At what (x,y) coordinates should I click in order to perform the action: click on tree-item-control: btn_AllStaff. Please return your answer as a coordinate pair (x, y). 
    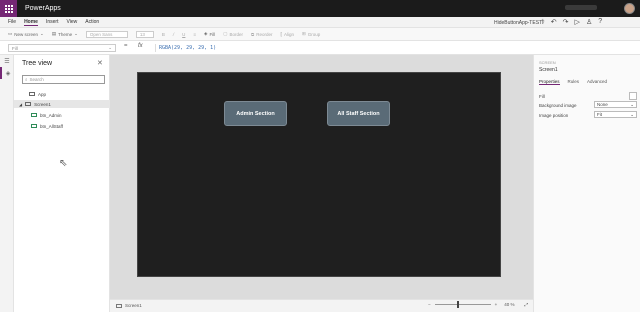
    Looking at the image, I should click on (62, 126).